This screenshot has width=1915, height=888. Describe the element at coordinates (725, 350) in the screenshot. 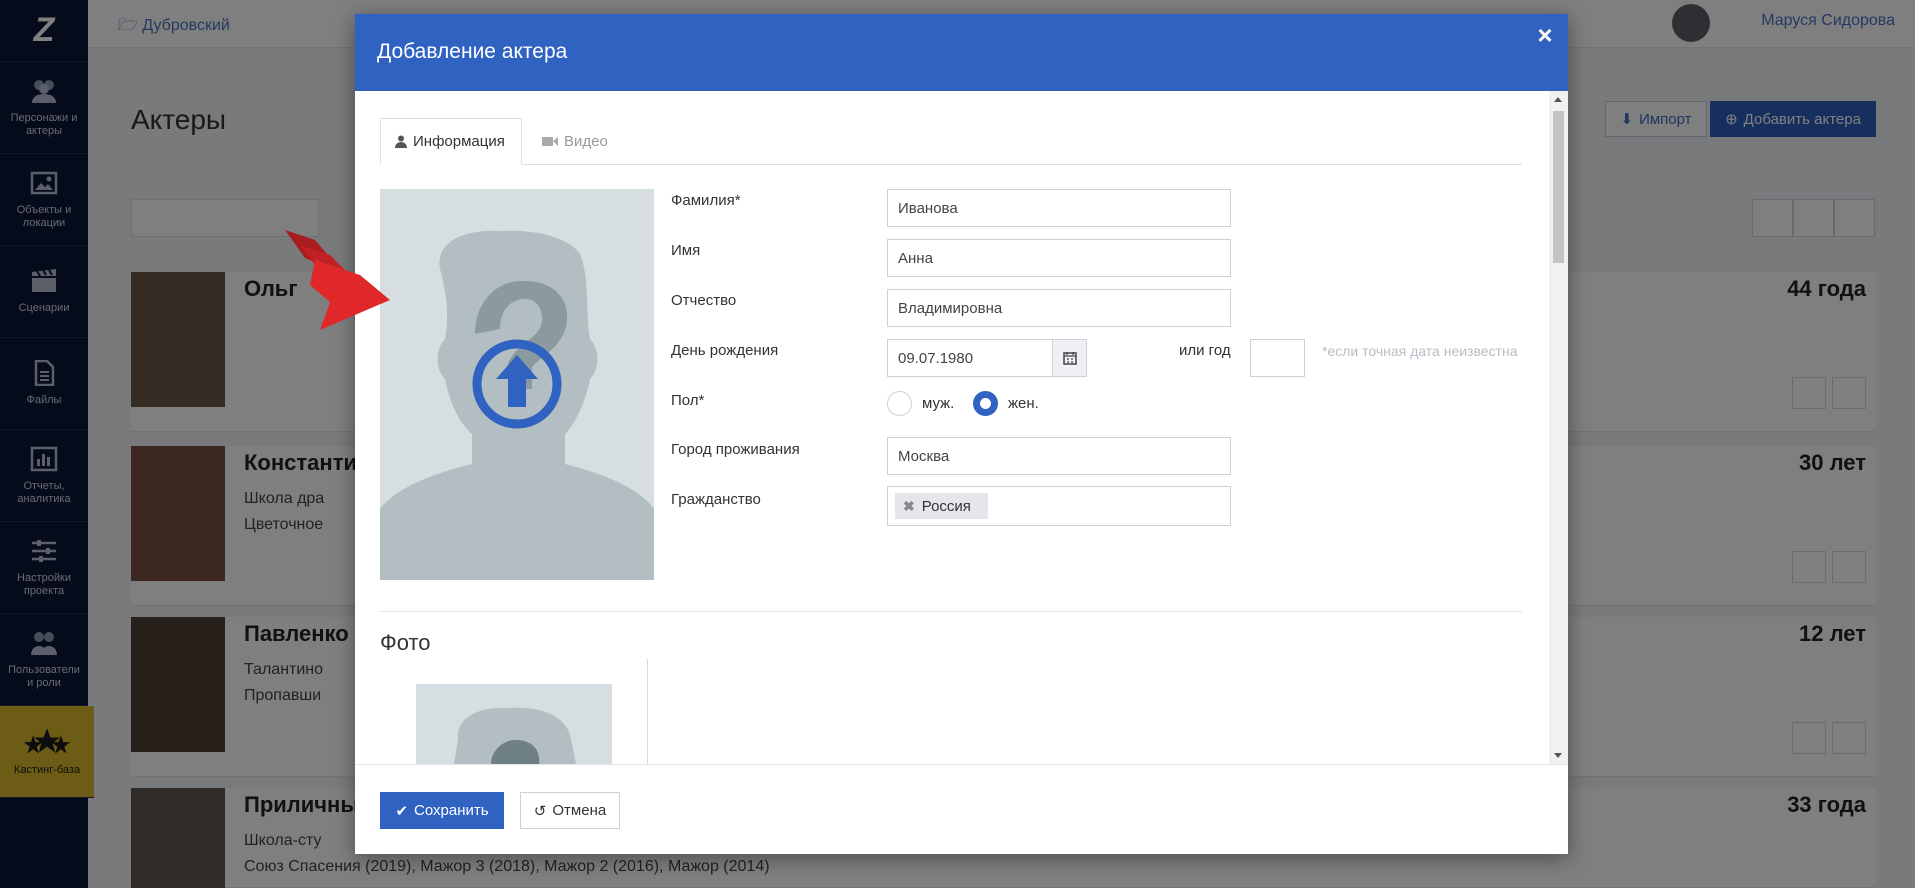

I see `birthday-label: День рождения` at that location.